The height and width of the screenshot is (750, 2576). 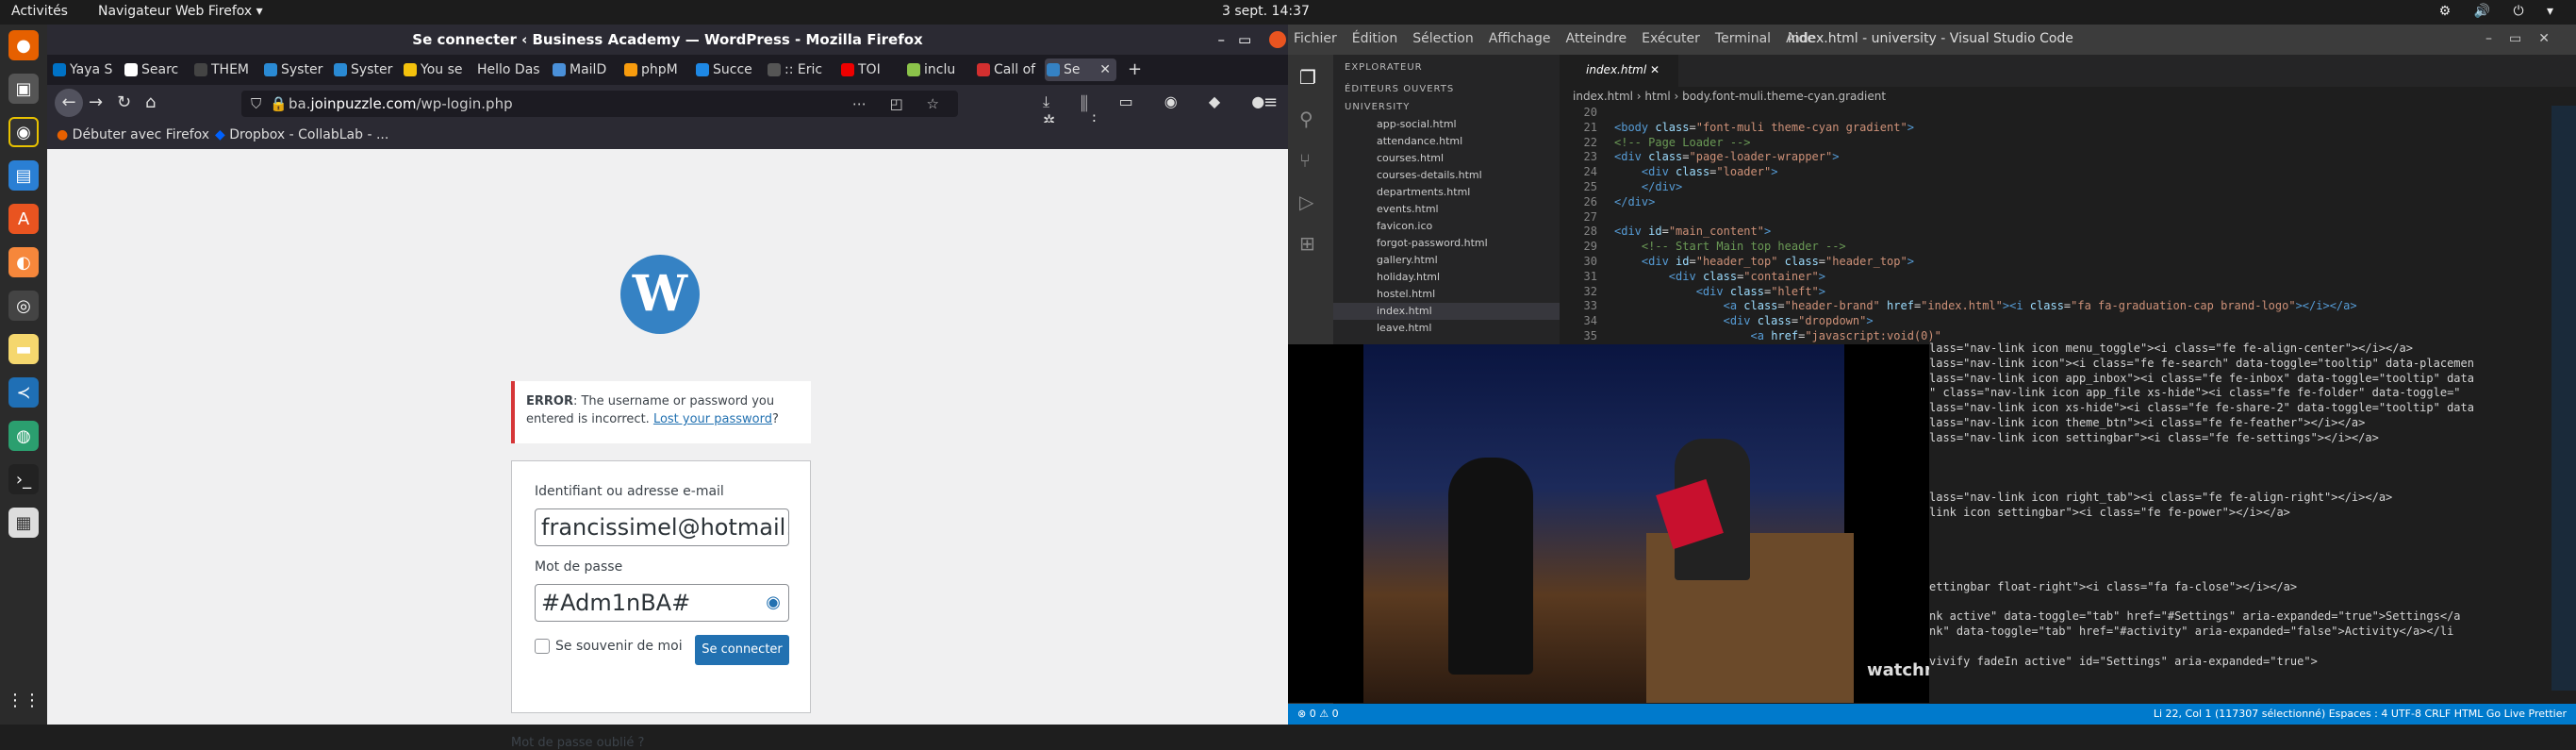 What do you see at coordinates (133, 134) in the screenshot?
I see `bookmark-item: ● Débuter avec Firefox` at bounding box center [133, 134].